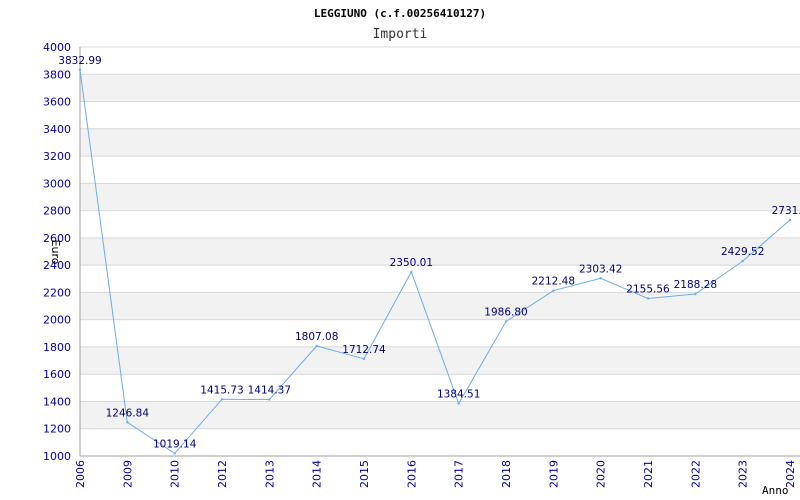 This screenshot has width=800, height=500. What do you see at coordinates (600, 269) in the screenshot?
I see `data-label: 2303.42` at bounding box center [600, 269].